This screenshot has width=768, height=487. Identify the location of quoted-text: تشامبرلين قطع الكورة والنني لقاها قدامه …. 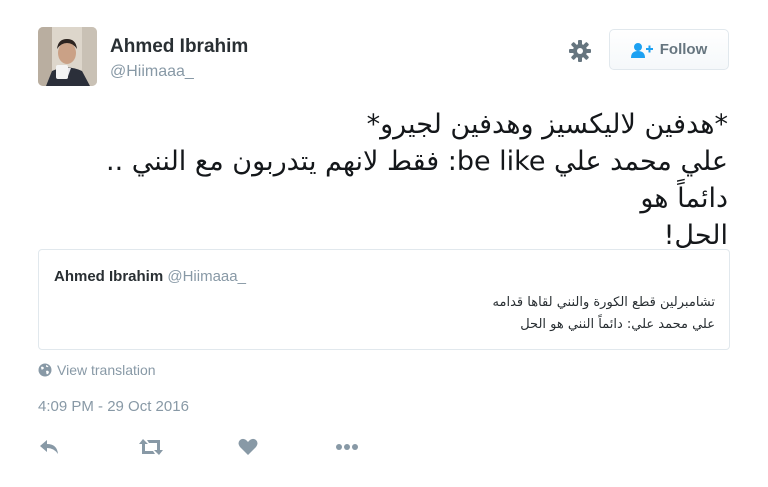
(415, 314).